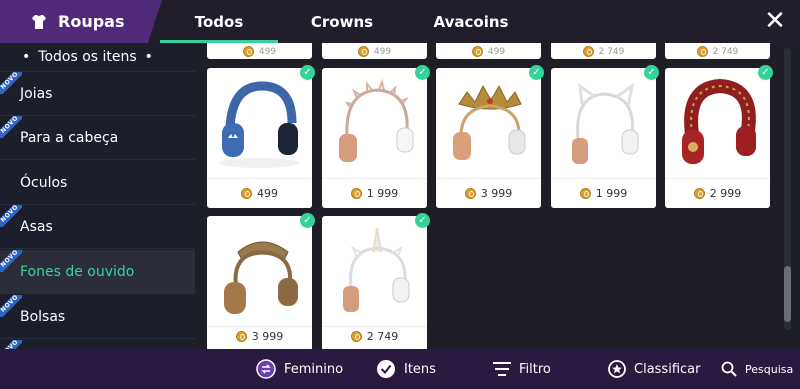 The height and width of the screenshot is (389, 800). What do you see at coordinates (39, 21) in the screenshot?
I see `shirt-icon` at bounding box center [39, 21].